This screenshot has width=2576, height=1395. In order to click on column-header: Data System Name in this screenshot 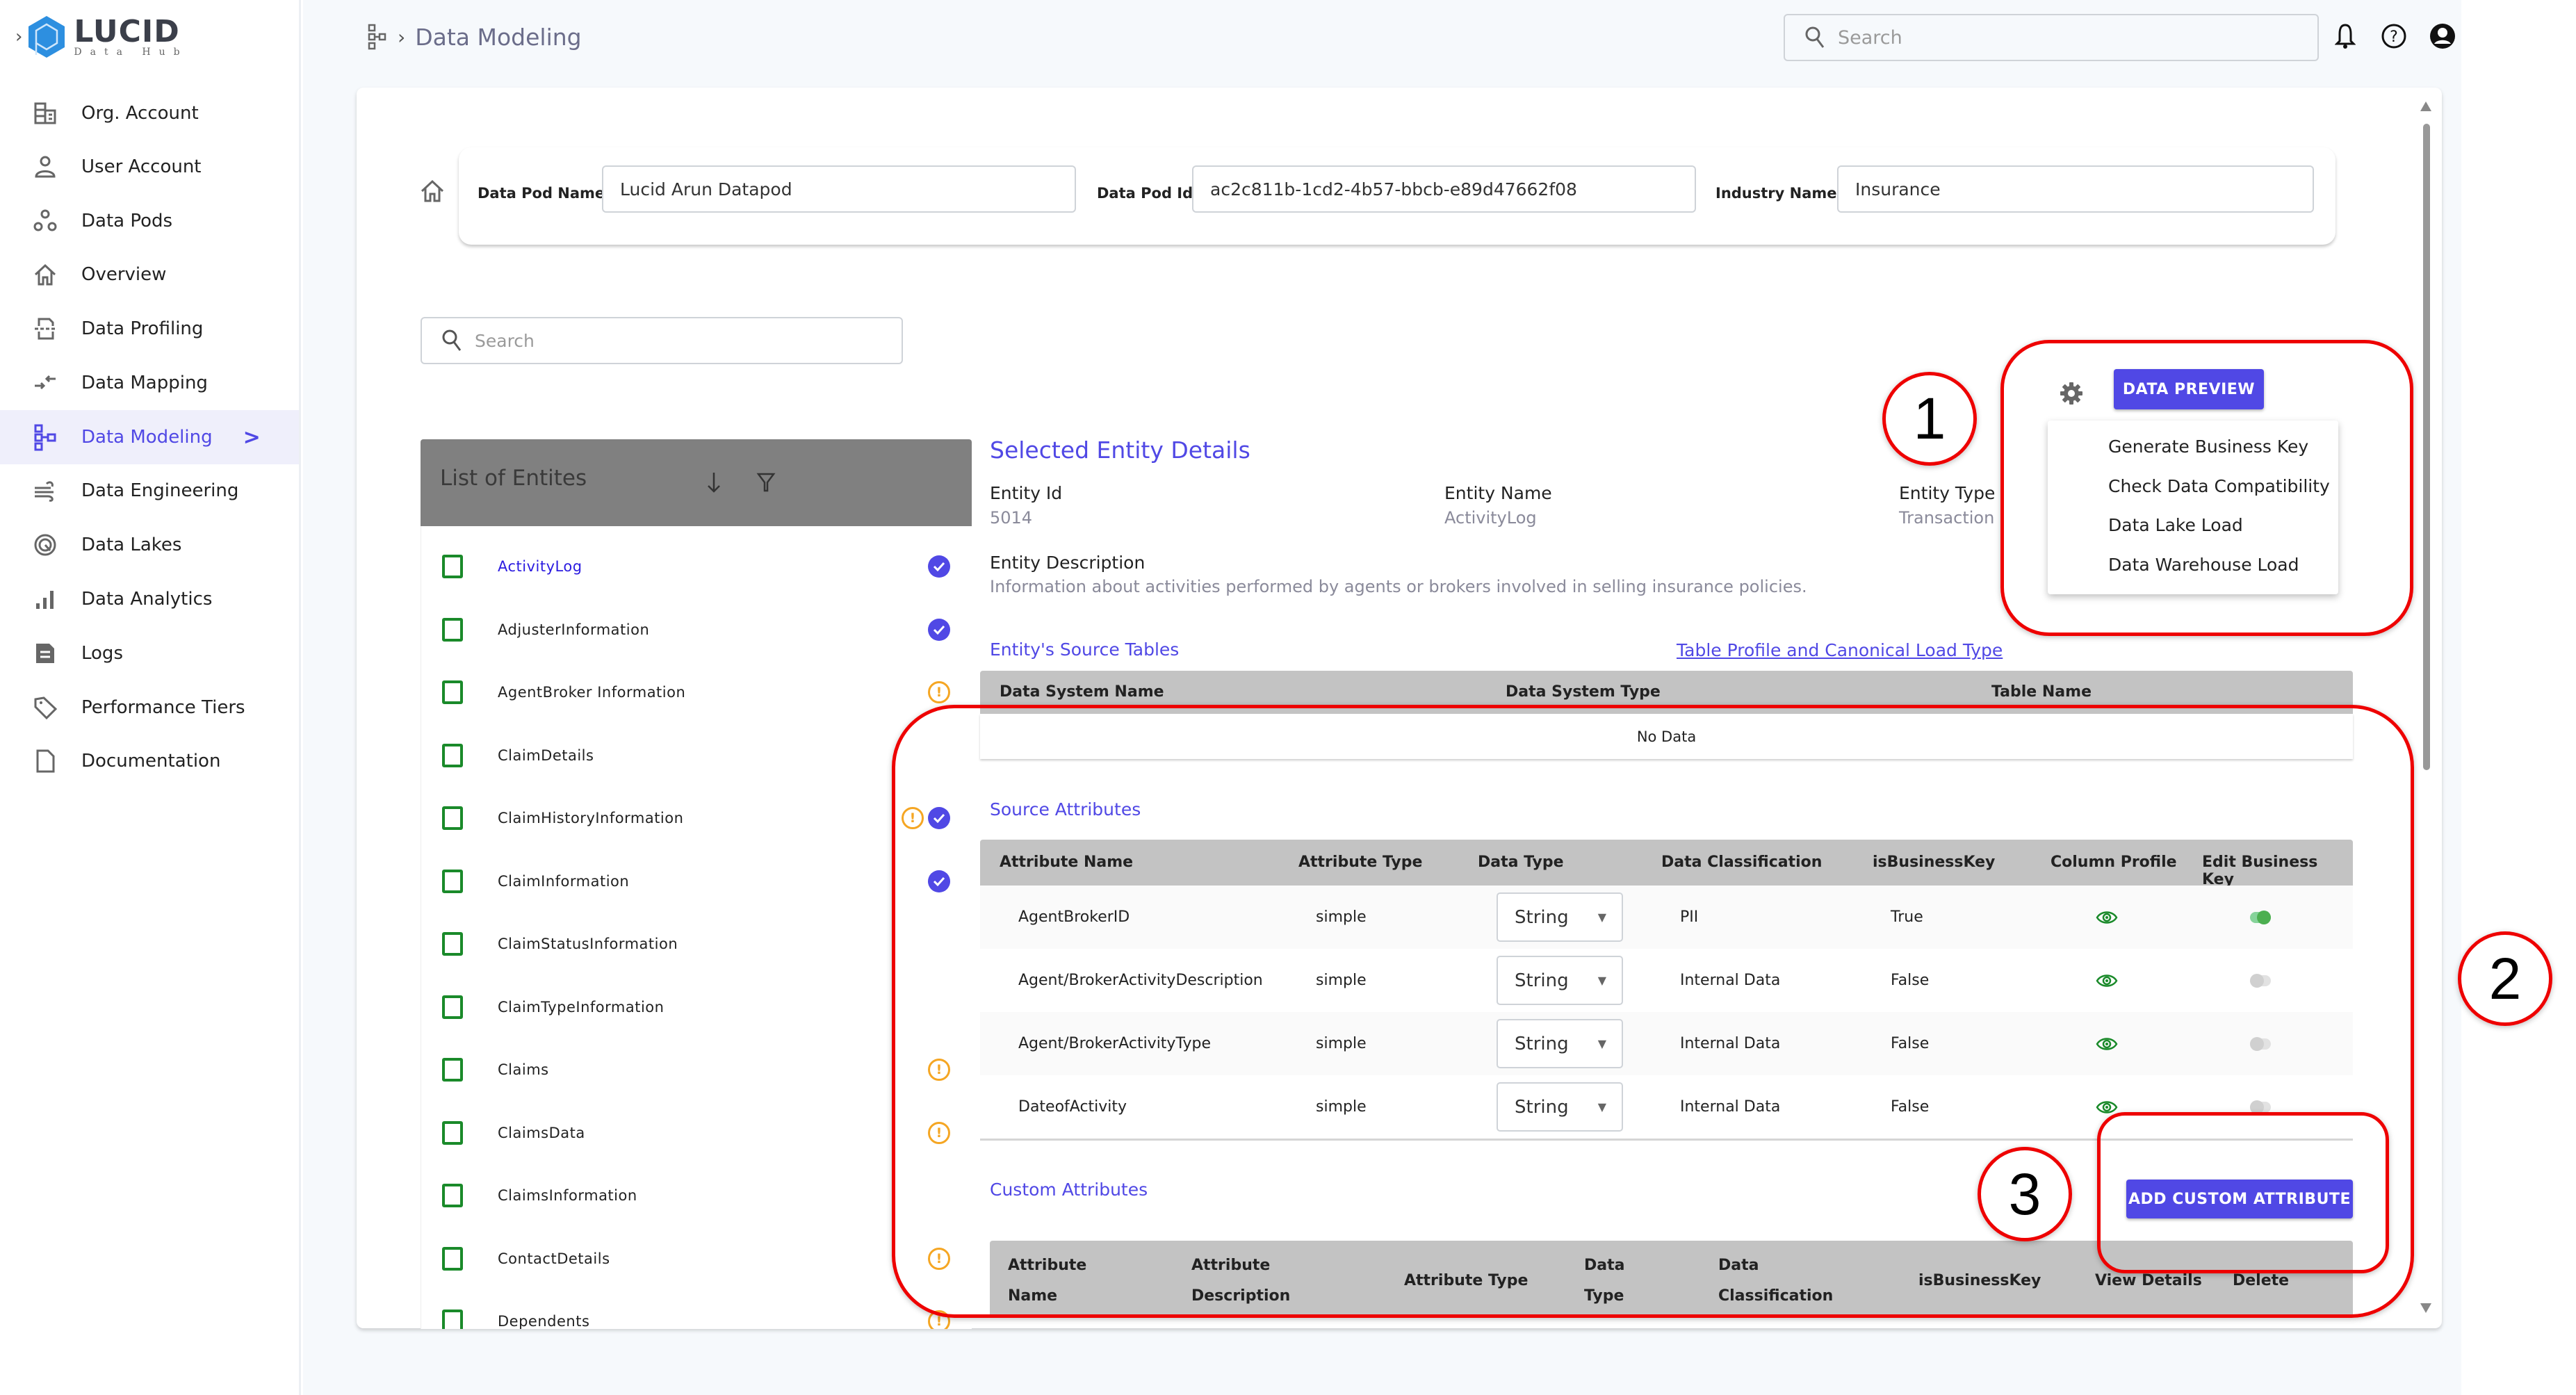, I will do `click(1082, 692)`.